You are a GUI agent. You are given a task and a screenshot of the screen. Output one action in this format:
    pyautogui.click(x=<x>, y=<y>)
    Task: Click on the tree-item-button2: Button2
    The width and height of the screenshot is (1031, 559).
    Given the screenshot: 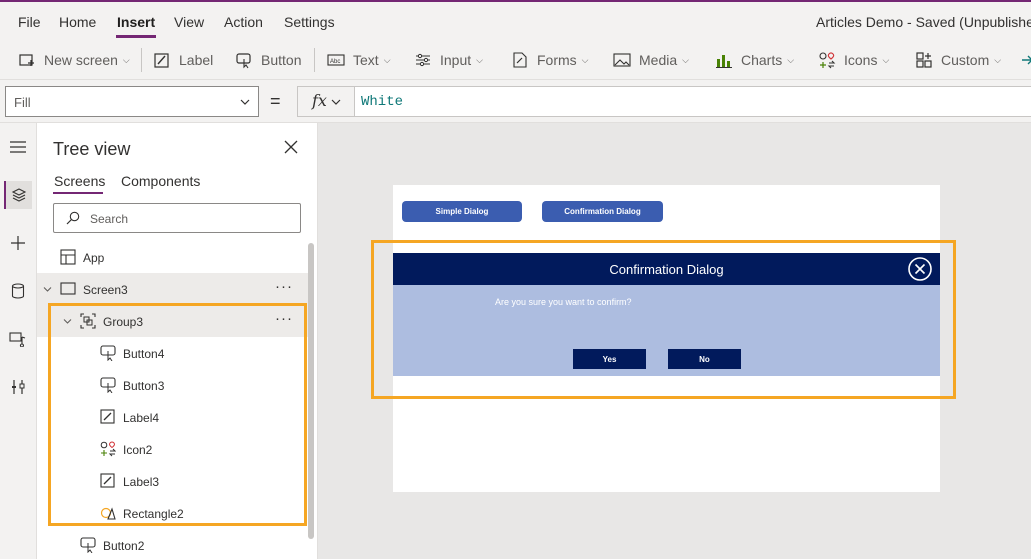 What is the action you would take?
    pyautogui.click(x=174, y=544)
    